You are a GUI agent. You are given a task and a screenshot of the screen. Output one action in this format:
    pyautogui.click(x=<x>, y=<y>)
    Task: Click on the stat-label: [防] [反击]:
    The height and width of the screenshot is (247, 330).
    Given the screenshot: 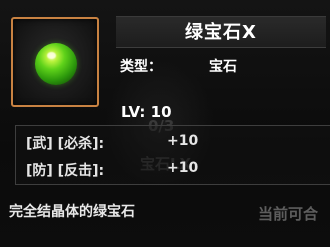 What is the action you would take?
    pyautogui.click(x=65, y=171)
    